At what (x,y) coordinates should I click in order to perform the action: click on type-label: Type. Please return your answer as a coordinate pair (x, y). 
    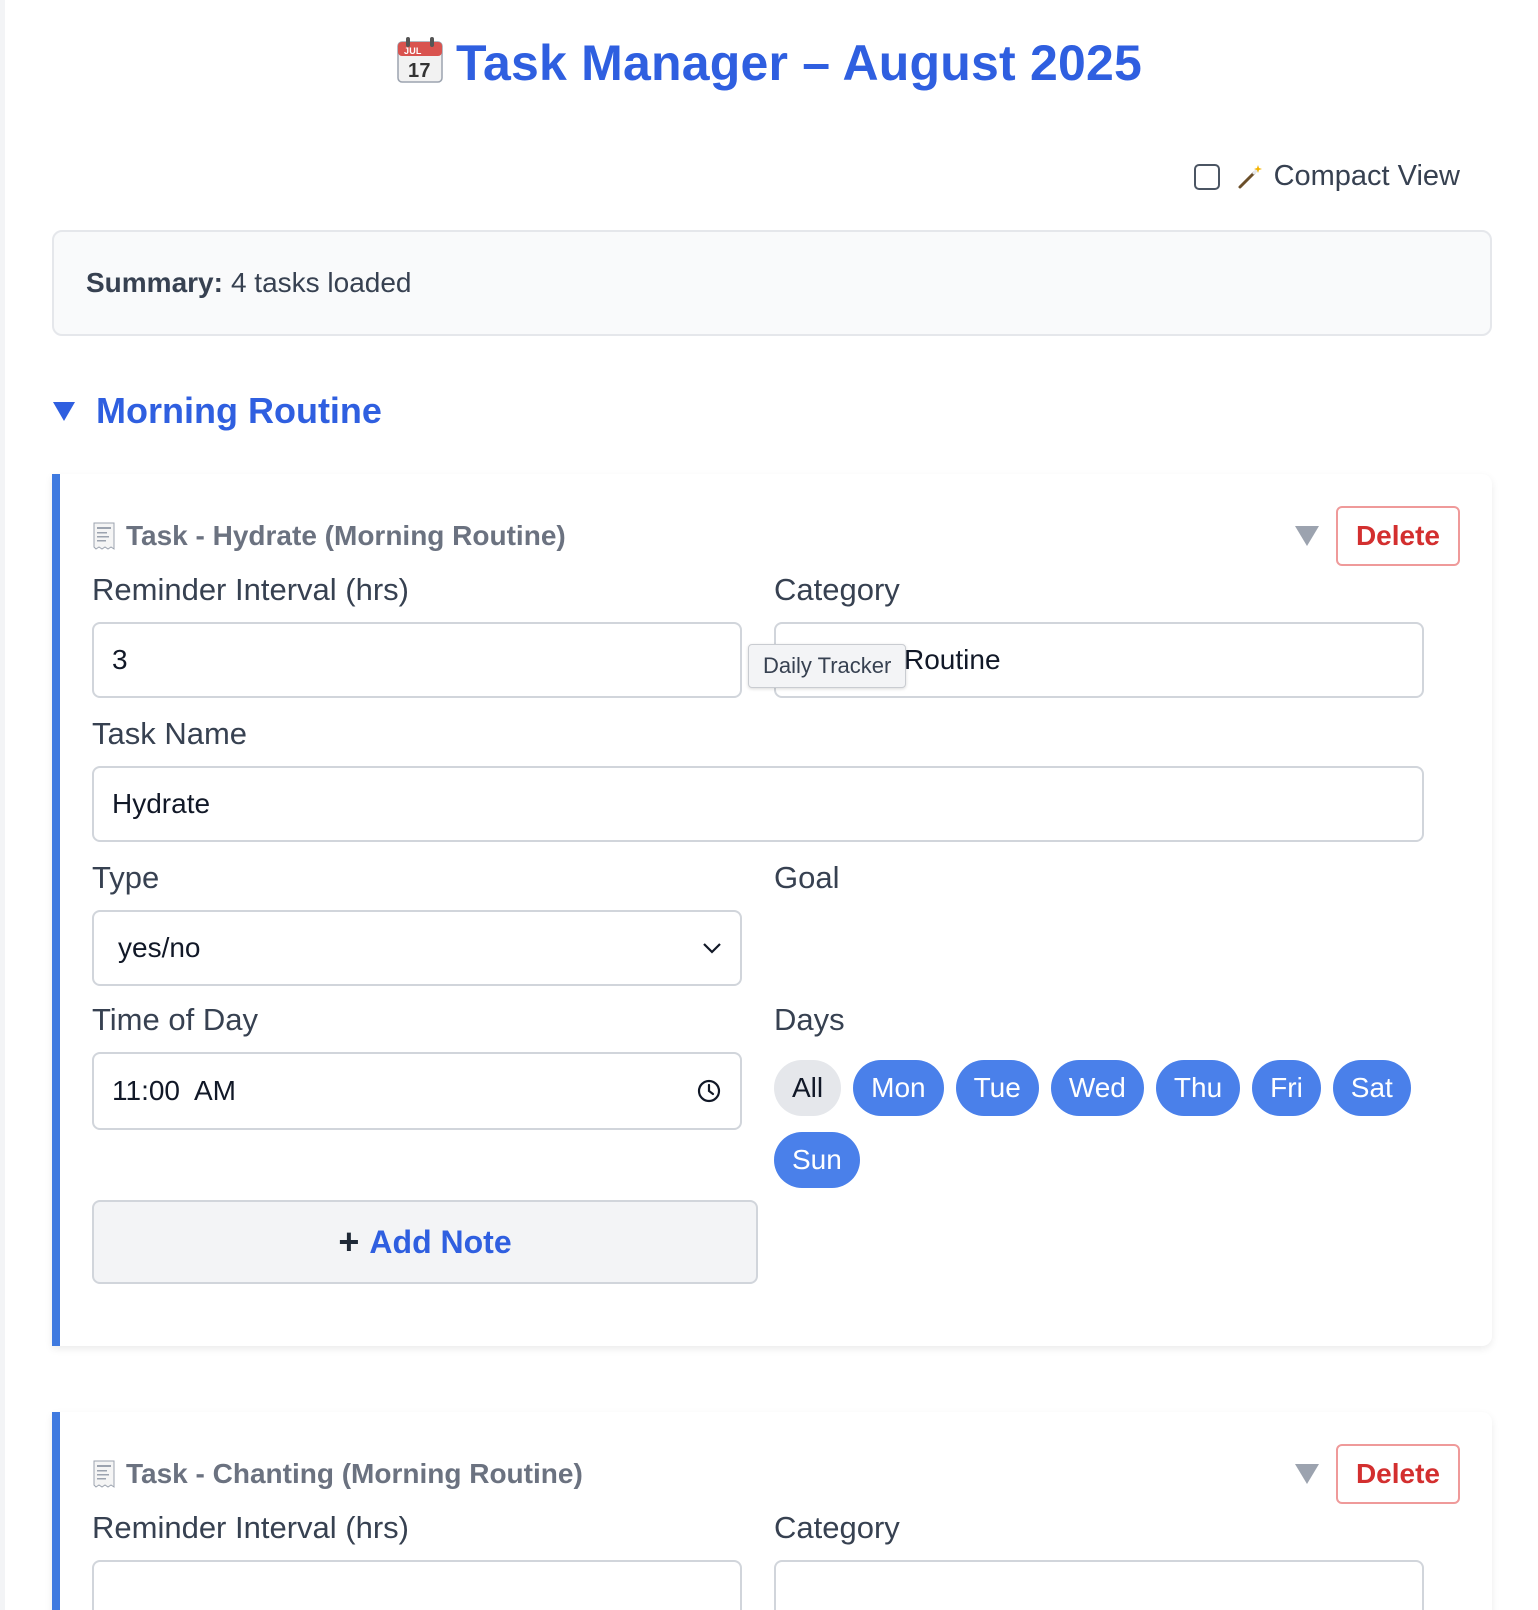
    Looking at the image, I should click on (126, 877).